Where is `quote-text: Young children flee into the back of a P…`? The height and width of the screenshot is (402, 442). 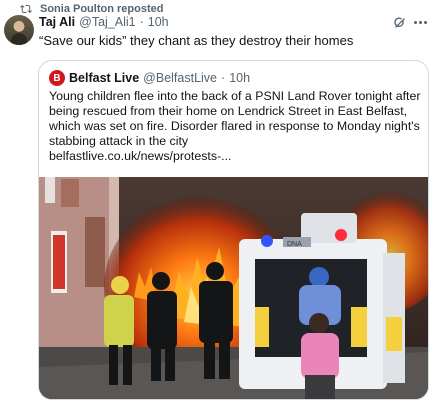
quote-text: Young children flee into the back of a P… is located at coordinates (235, 118).